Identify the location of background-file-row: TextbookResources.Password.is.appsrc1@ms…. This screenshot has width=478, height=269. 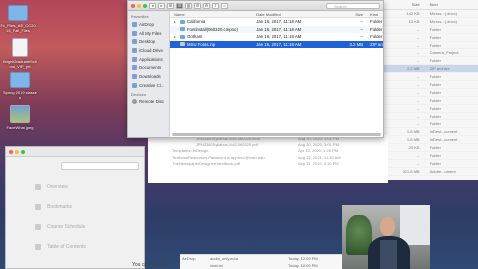
(268, 157).